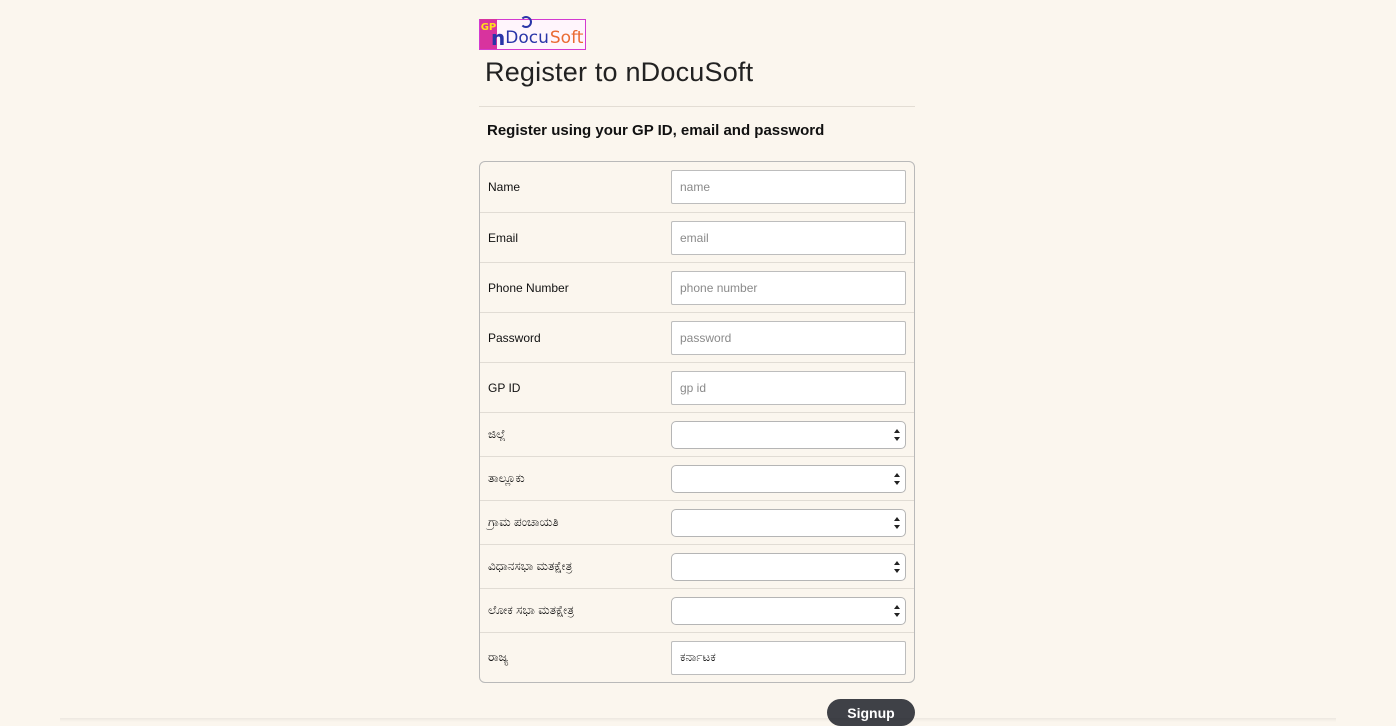  I want to click on form-row-name: Name, so click(697, 187).